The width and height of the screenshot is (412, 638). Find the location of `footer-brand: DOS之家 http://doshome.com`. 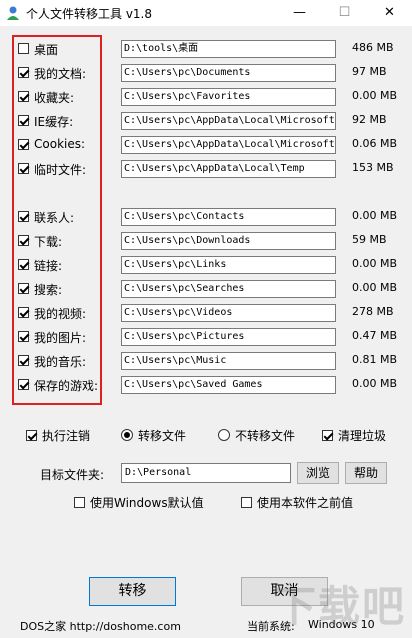

footer-brand: DOS之家 http://doshome.com is located at coordinates (100, 626).